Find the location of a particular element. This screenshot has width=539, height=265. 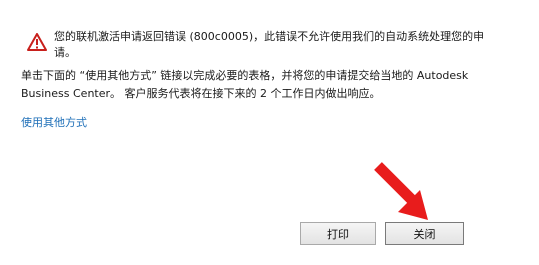

red-arrow-annotation-icon is located at coordinates (401, 191).